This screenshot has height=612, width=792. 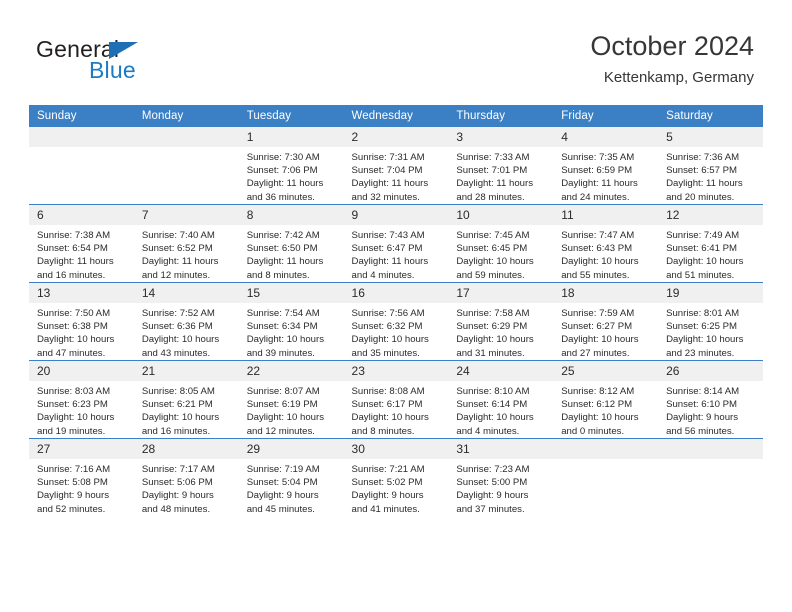 What do you see at coordinates (186, 371) in the screenshot?
I see `day-number: 21` at bounding box center [186, 371].